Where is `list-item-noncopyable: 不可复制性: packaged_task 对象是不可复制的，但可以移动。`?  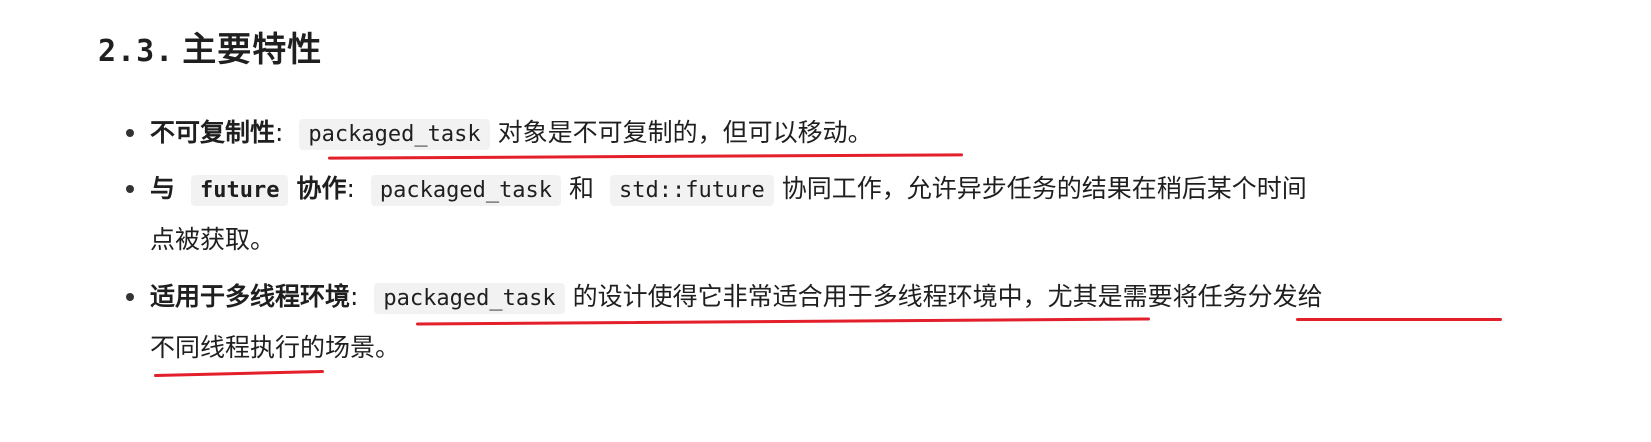 list-item-noncopyable: 不可复制性: packaged_task 对象是不可复制的，但可以移动。 is located at coordinates (511, 134).